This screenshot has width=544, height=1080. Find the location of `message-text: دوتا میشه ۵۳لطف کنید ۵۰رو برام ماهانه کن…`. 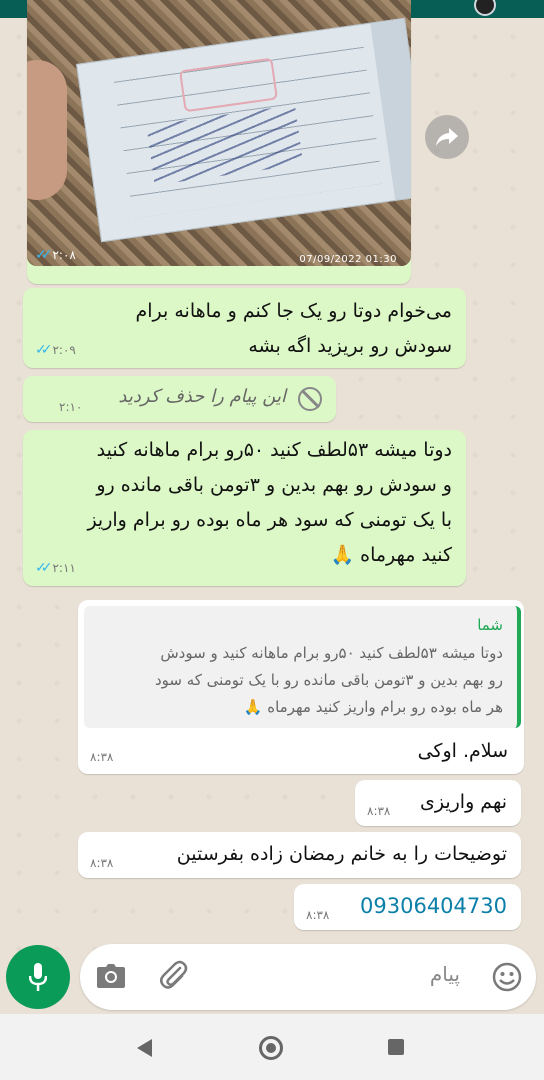

message-text: دوتا میشه ۵۳لطف کنید ۵۰رو برام ماهانه کن… is located at coordinates (269, 502).